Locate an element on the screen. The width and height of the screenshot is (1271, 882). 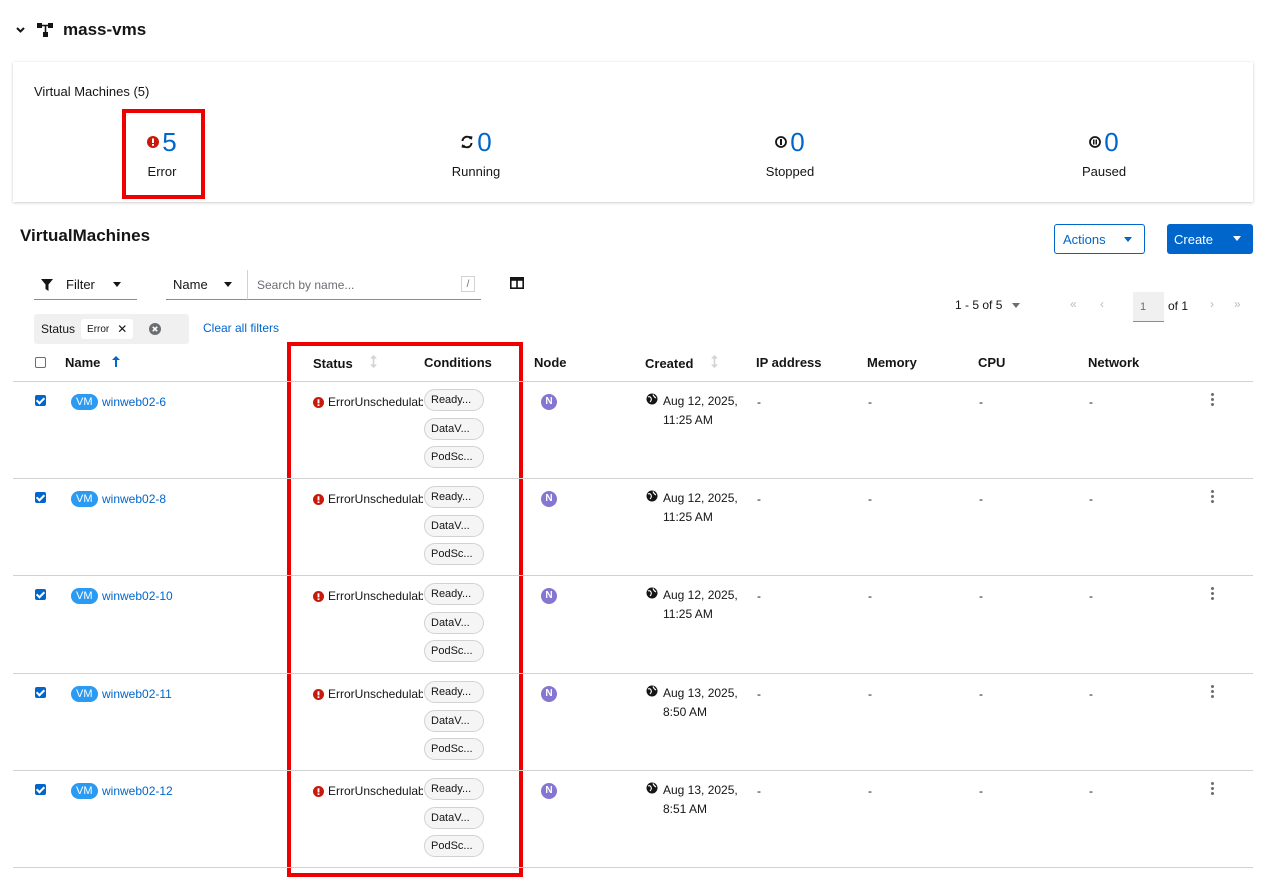
stat-running-value: 0 is located at coordinates (484, 142).